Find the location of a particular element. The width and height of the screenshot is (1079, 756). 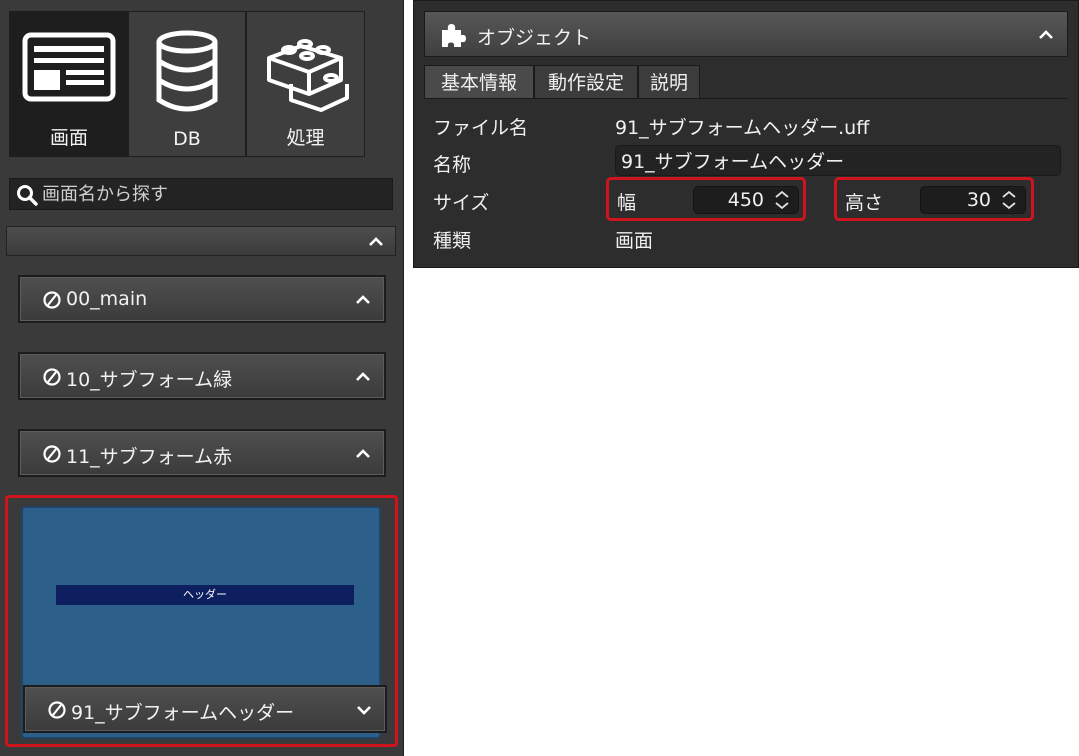

name-field is located at coordinates (838, 160).